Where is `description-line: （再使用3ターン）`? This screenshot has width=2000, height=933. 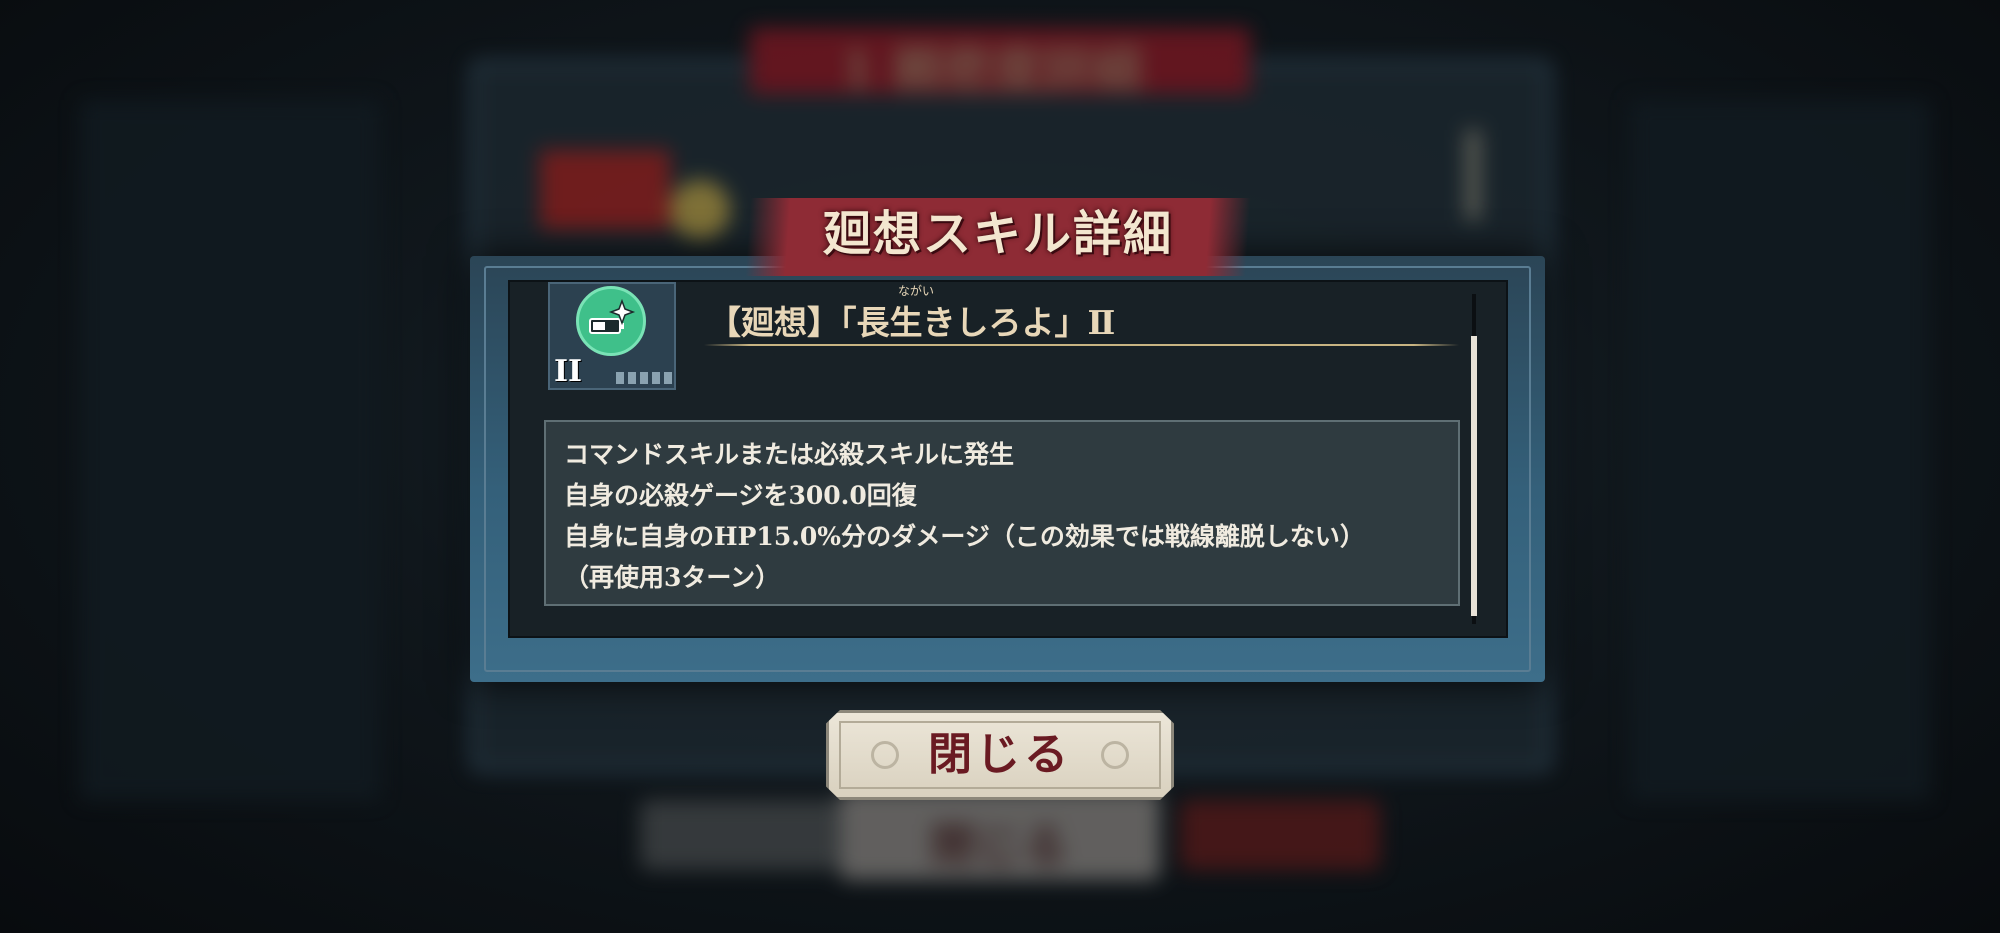
description-line: （再使用3ターン） is located at coordinates (672, 577).